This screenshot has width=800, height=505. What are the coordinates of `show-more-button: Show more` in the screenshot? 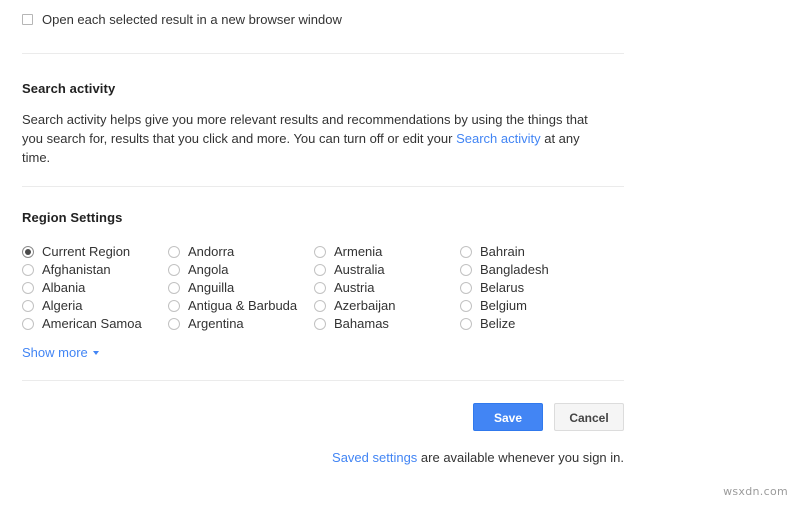 It's located at (60, 352).